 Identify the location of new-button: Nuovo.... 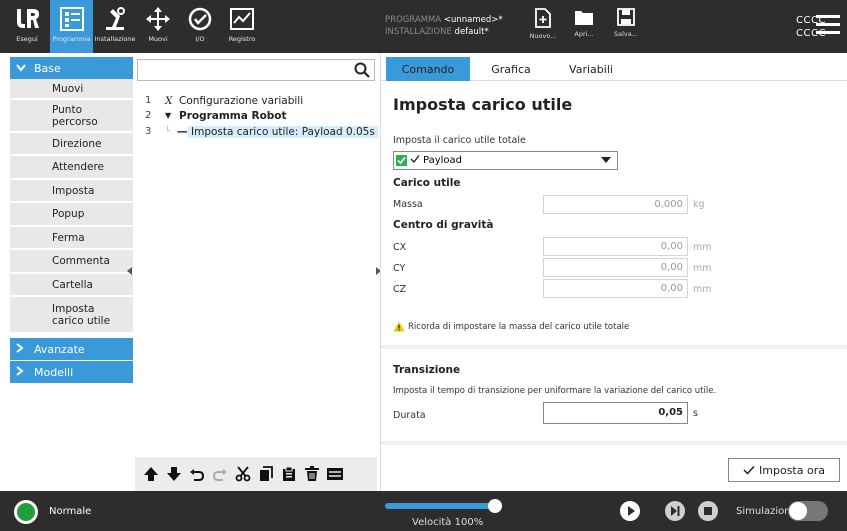
(543, 24).